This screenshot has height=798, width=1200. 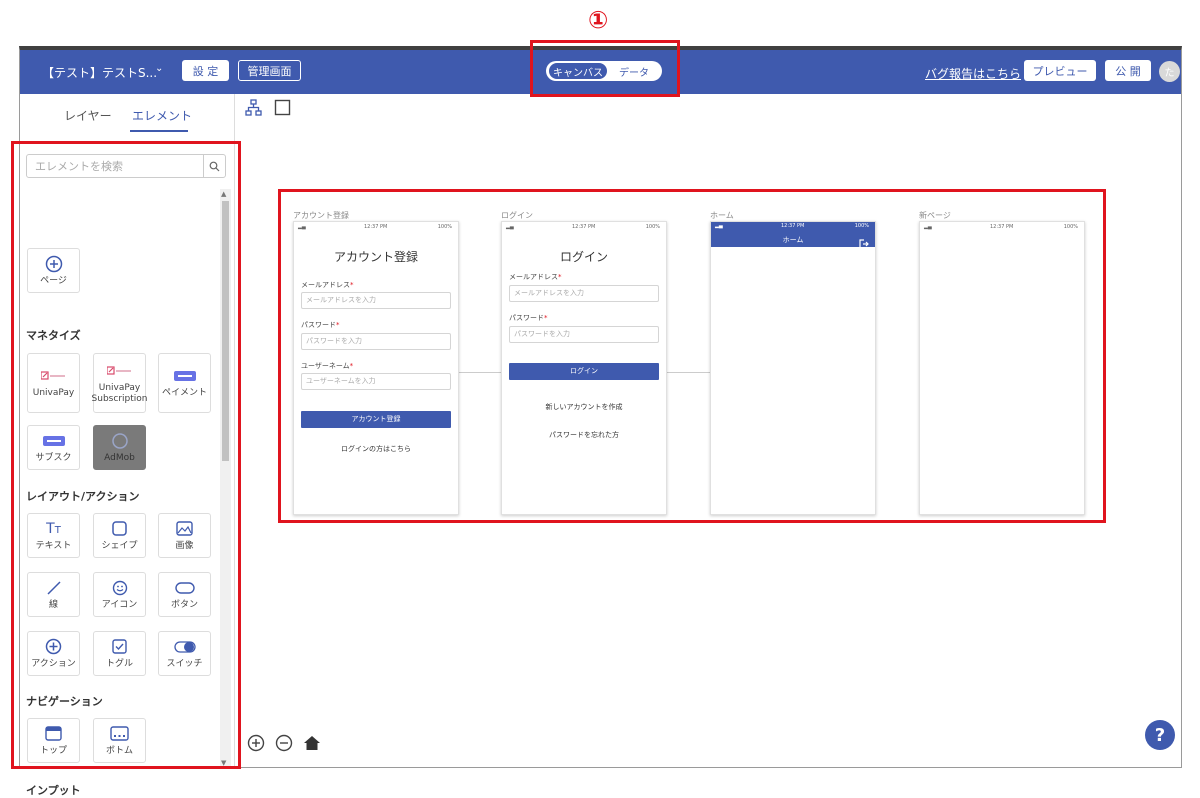 I want to click on tab-underline, so click(x=159, y=131).